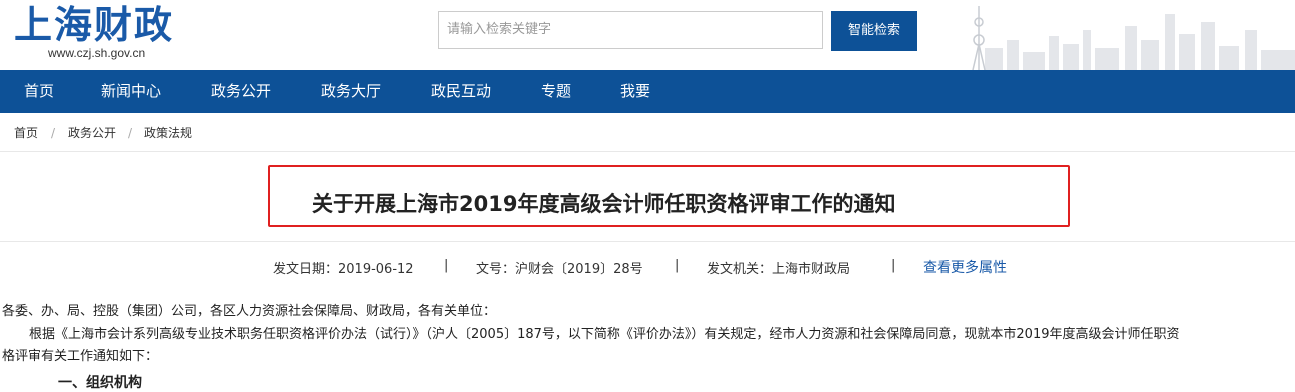  I want to click on nav-item-interaction: 政民互动, so click(461, 91).